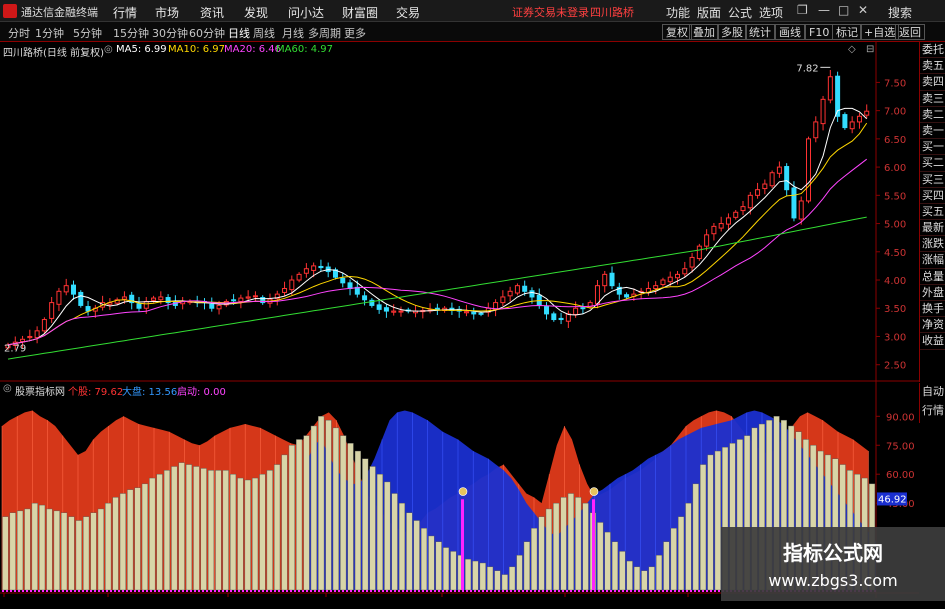  I want to click on toolbar-overlay: 叠加, so click(704, 32).